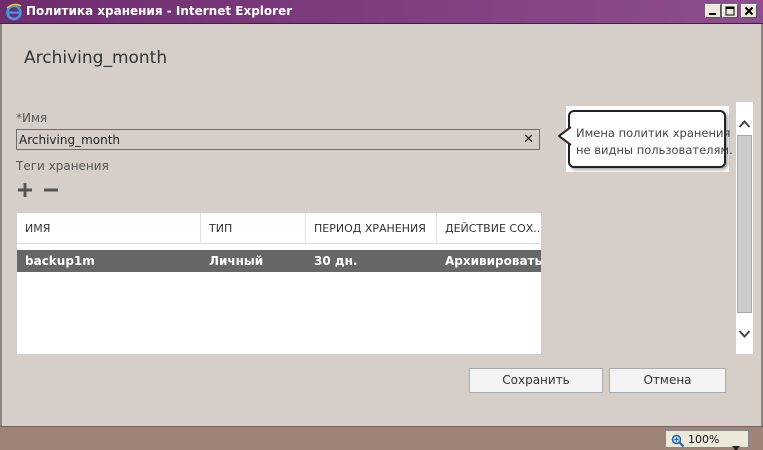 The image size is (763, 450). Describe the element at coordinates (236, 261) in the screenshot. I see `cell-type: Личный` at that location.